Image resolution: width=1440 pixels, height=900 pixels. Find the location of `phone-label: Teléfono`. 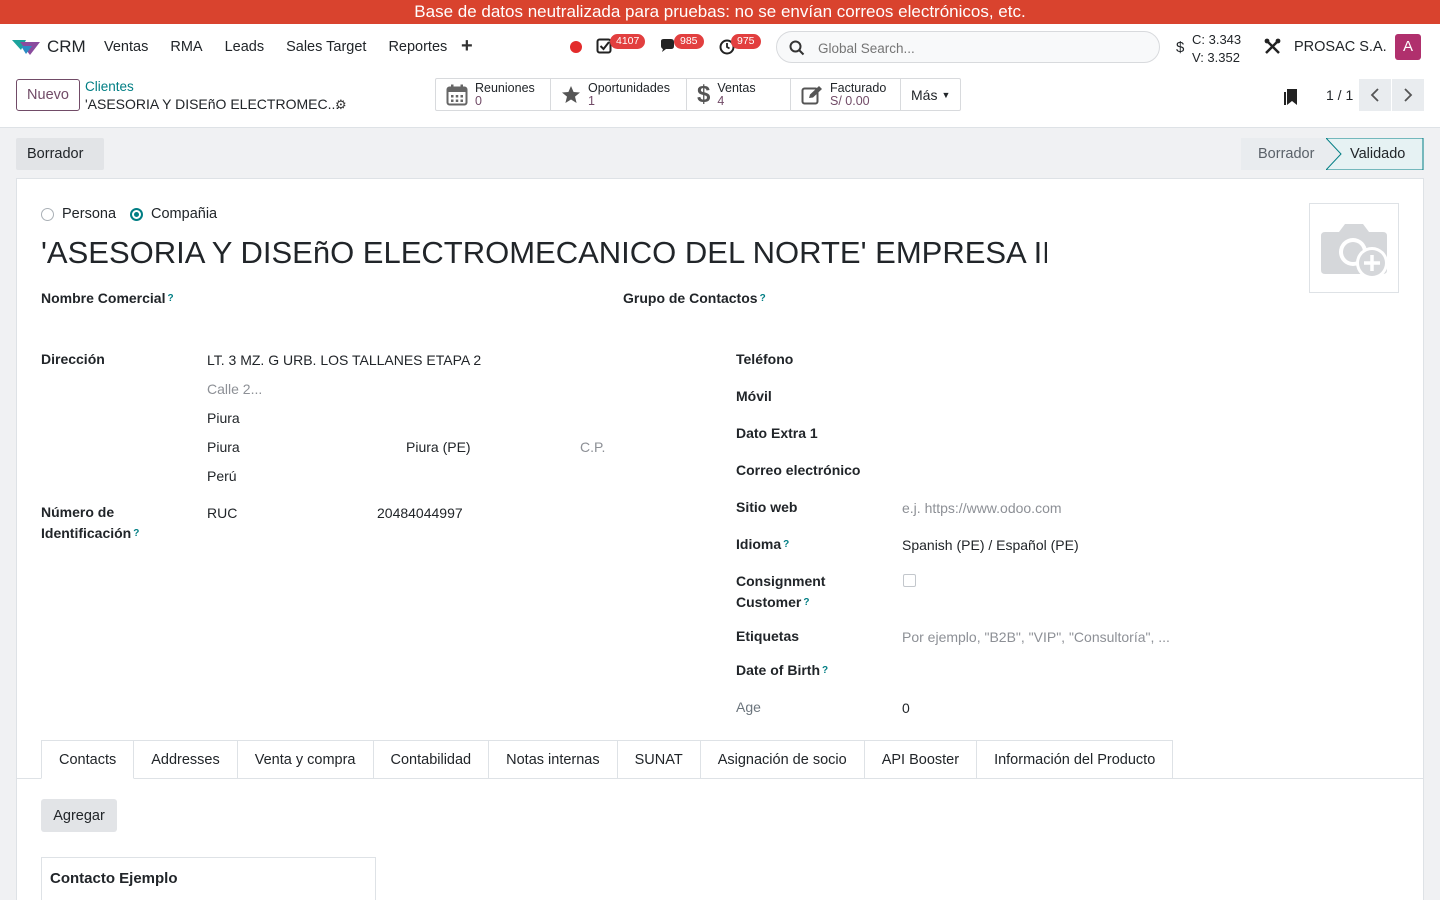

phone-label: Teléfono is located at coordinates (765, 359).